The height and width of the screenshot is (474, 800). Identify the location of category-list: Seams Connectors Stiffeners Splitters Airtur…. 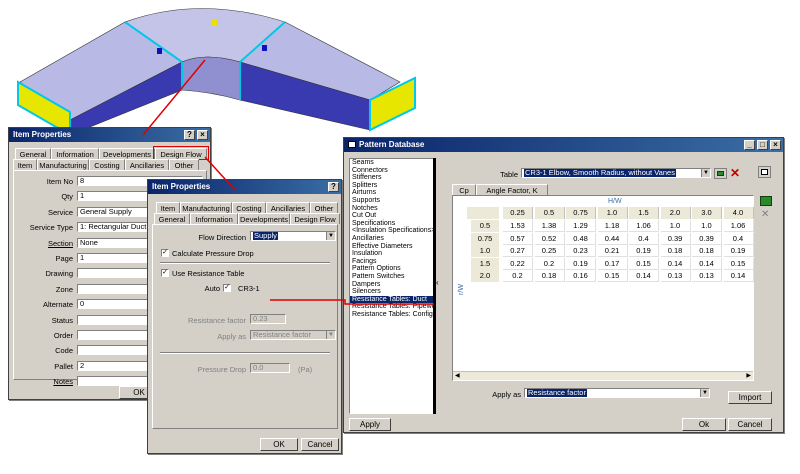
(392, 286).